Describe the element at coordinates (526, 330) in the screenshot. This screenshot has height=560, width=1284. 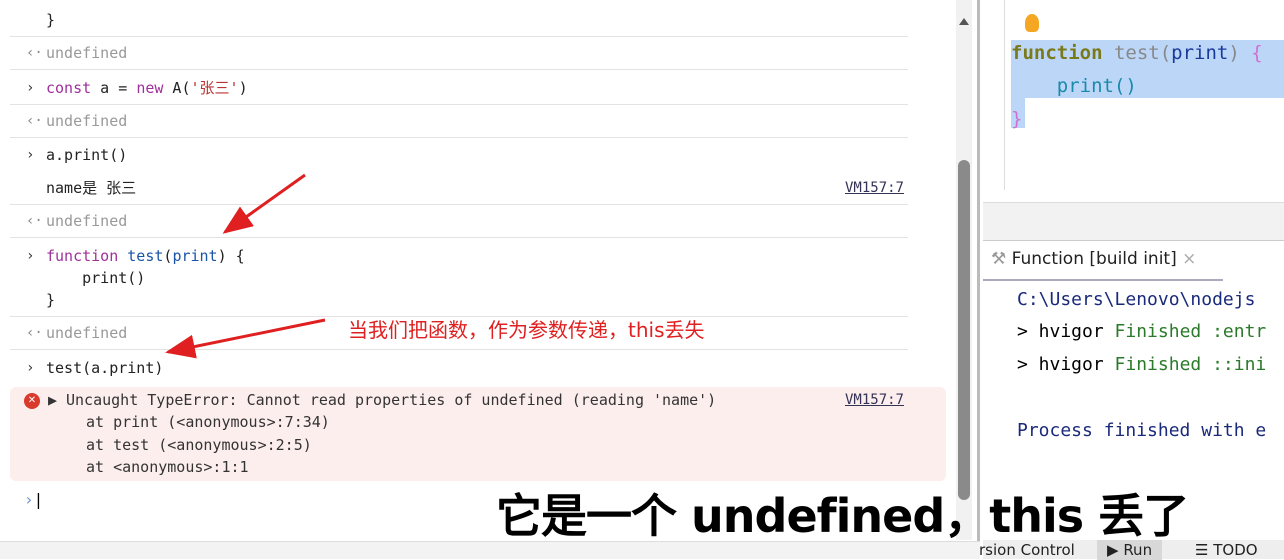
I see `annotation-text: 当我们把函数，作为参数传递，this丢失` at that location.